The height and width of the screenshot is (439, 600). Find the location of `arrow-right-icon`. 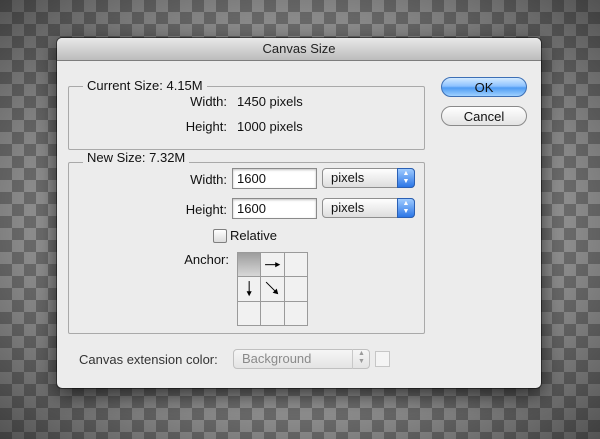

arrow-right-icon is located at coordinates (273, 265).